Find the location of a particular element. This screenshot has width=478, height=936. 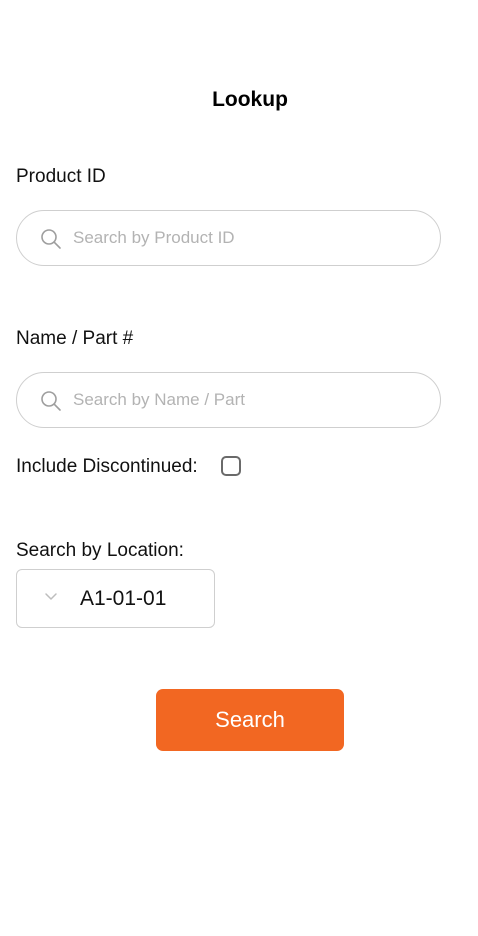

product-id-input is located at coordinates (248, 238).